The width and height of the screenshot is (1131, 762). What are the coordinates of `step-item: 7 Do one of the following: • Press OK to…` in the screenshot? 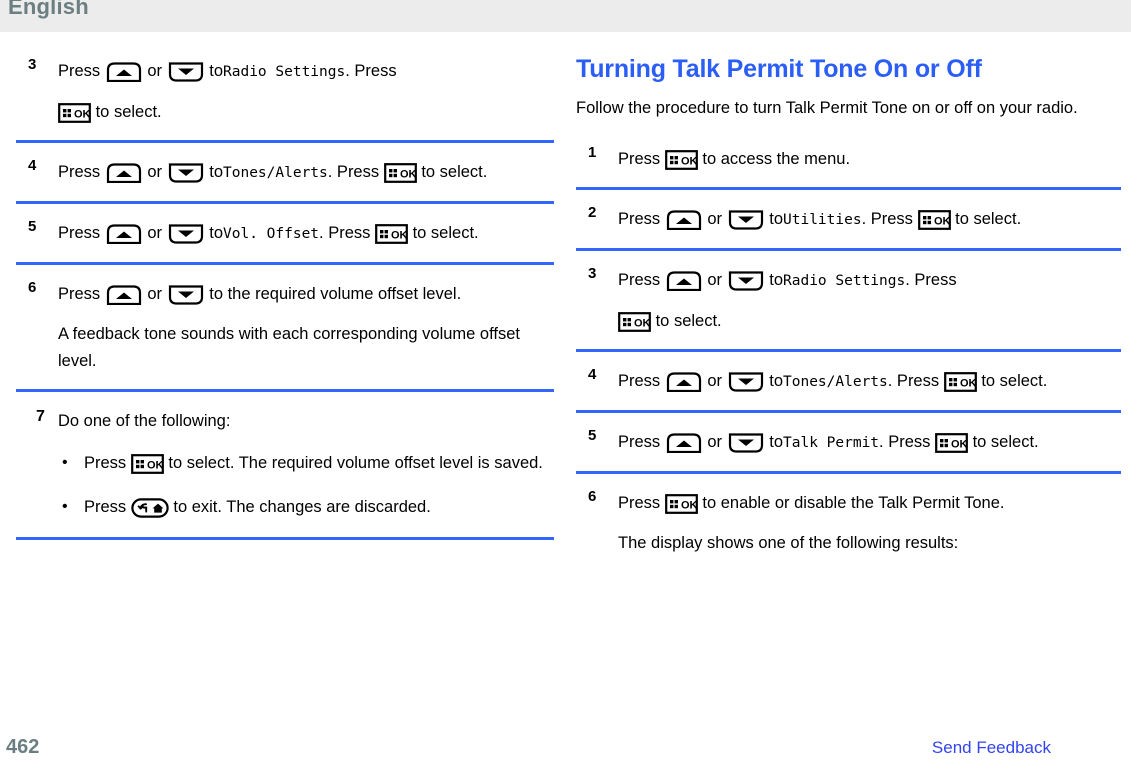 It's located at (285, 464).